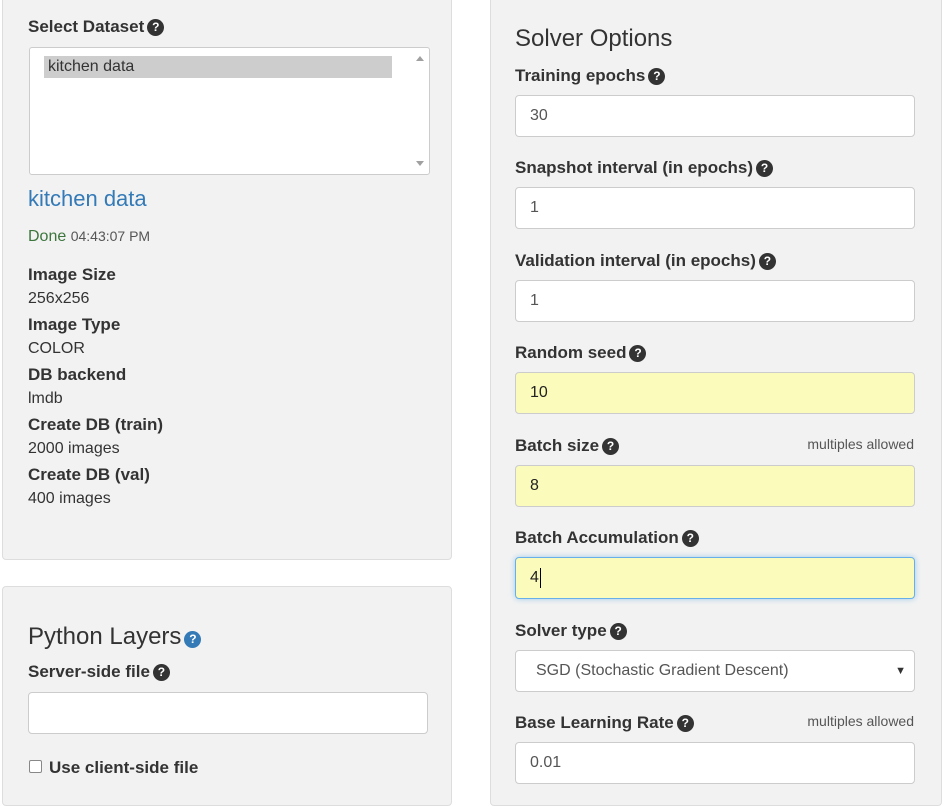 This screenshot has height=806, width=946. What do you see at coordinates (715, 486) in the screenshot?
I see `batch-size-input: 8` at bounding box center [715, 486].